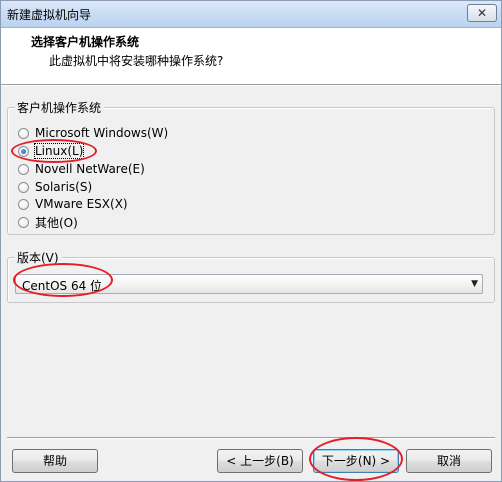  Describe the element at coordinates (60, 107) in the screenshot. I see `guest-os-group-label: 客户机操作系统` at that location.